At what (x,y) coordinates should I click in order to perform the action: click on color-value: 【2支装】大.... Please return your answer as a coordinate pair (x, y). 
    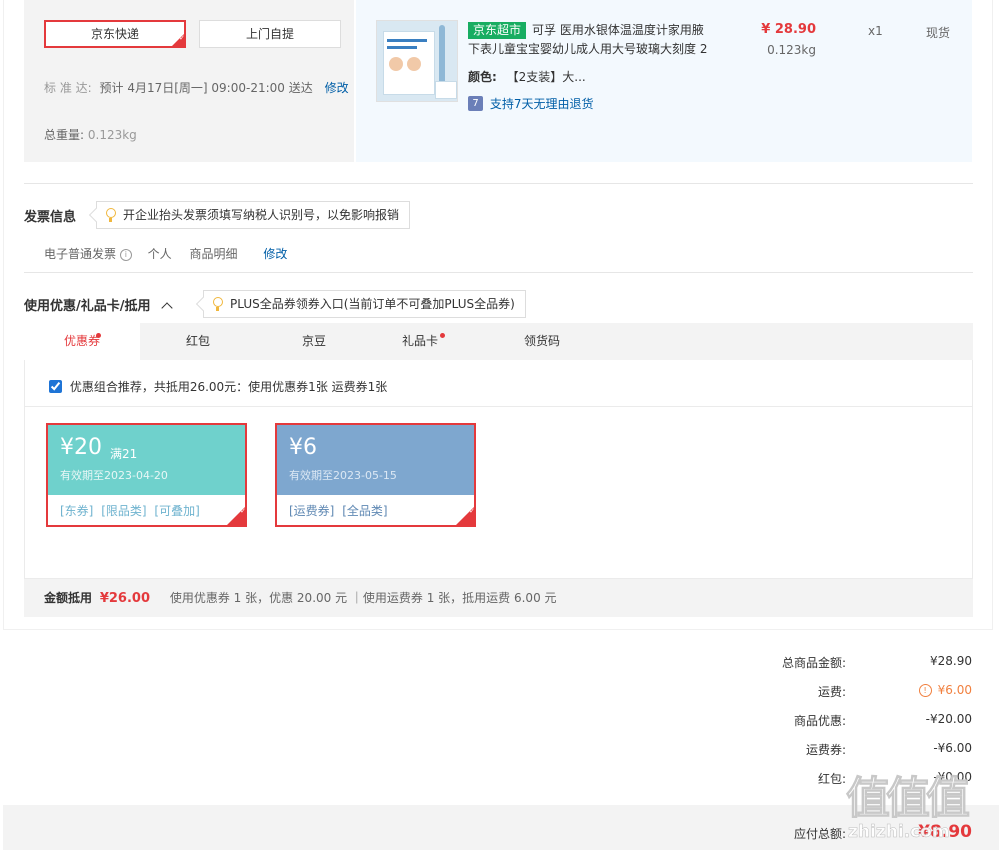
    Looking at the image, I should click on (546, 77).